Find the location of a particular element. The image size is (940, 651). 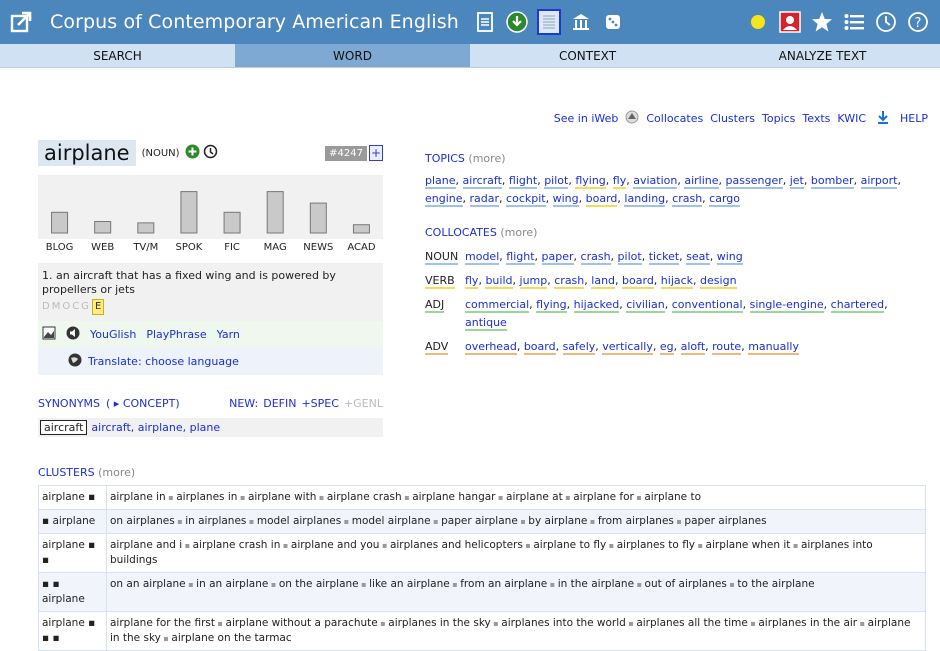

topic-link: flying is located at coordinates (590, 181).